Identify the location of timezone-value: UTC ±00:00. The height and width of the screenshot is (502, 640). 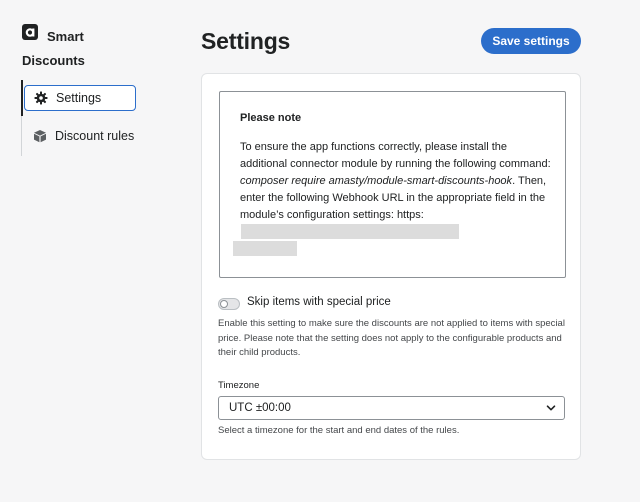
(260, 408).